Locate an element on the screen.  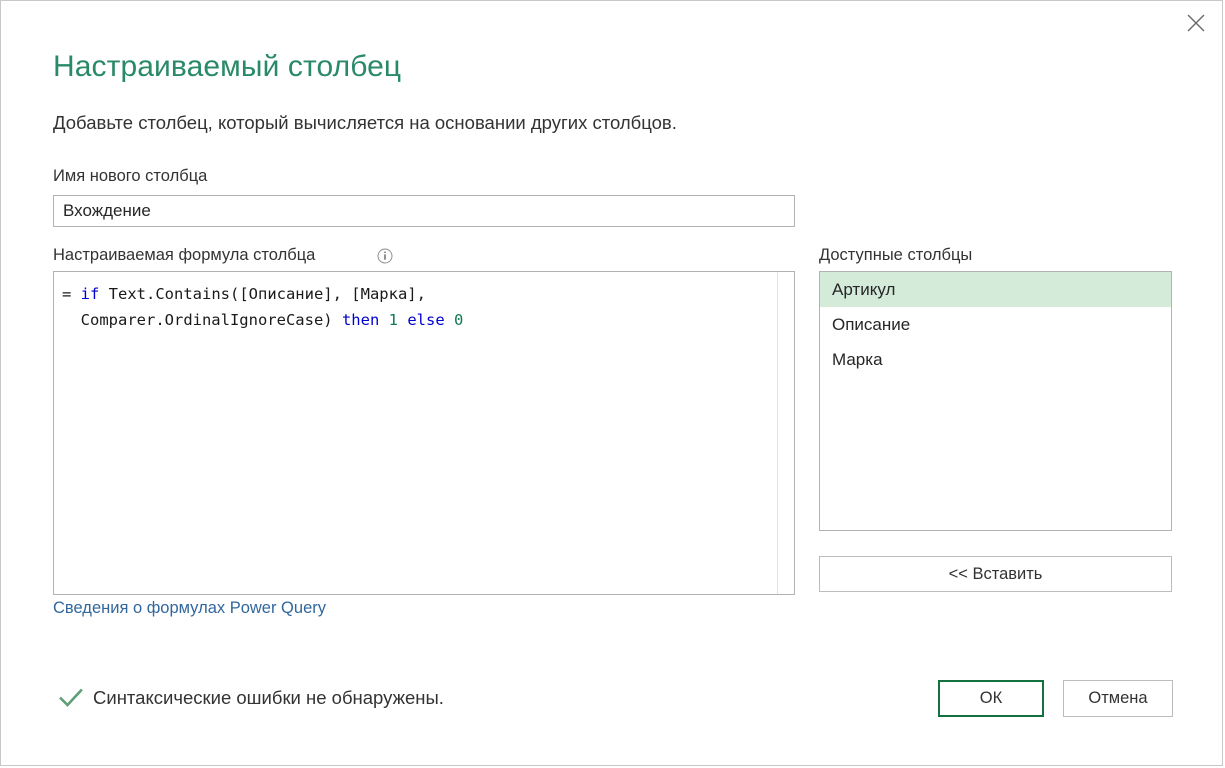
formula-line1-rest: Text.Contains([Описание], [Марка], is located at coordinates (262, 294).